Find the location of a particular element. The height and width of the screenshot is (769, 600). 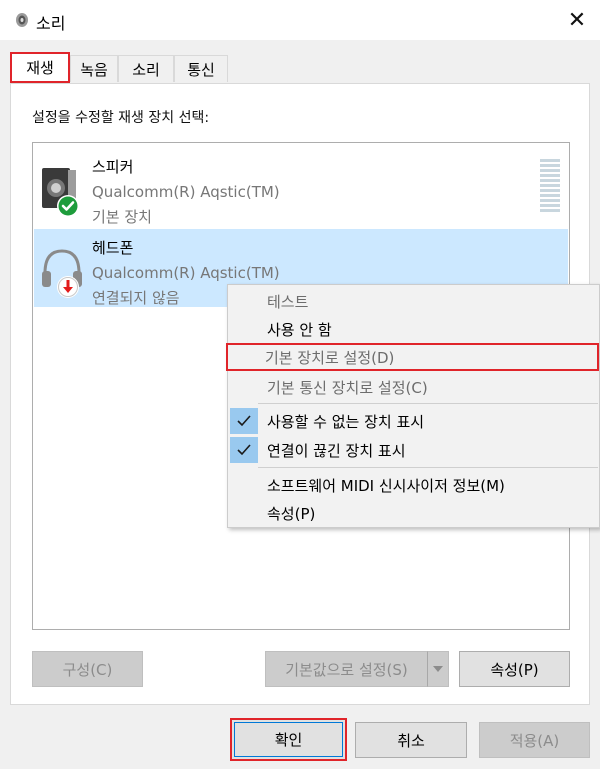

tab-sounds: 소리 is located at coordinates (146, 68).